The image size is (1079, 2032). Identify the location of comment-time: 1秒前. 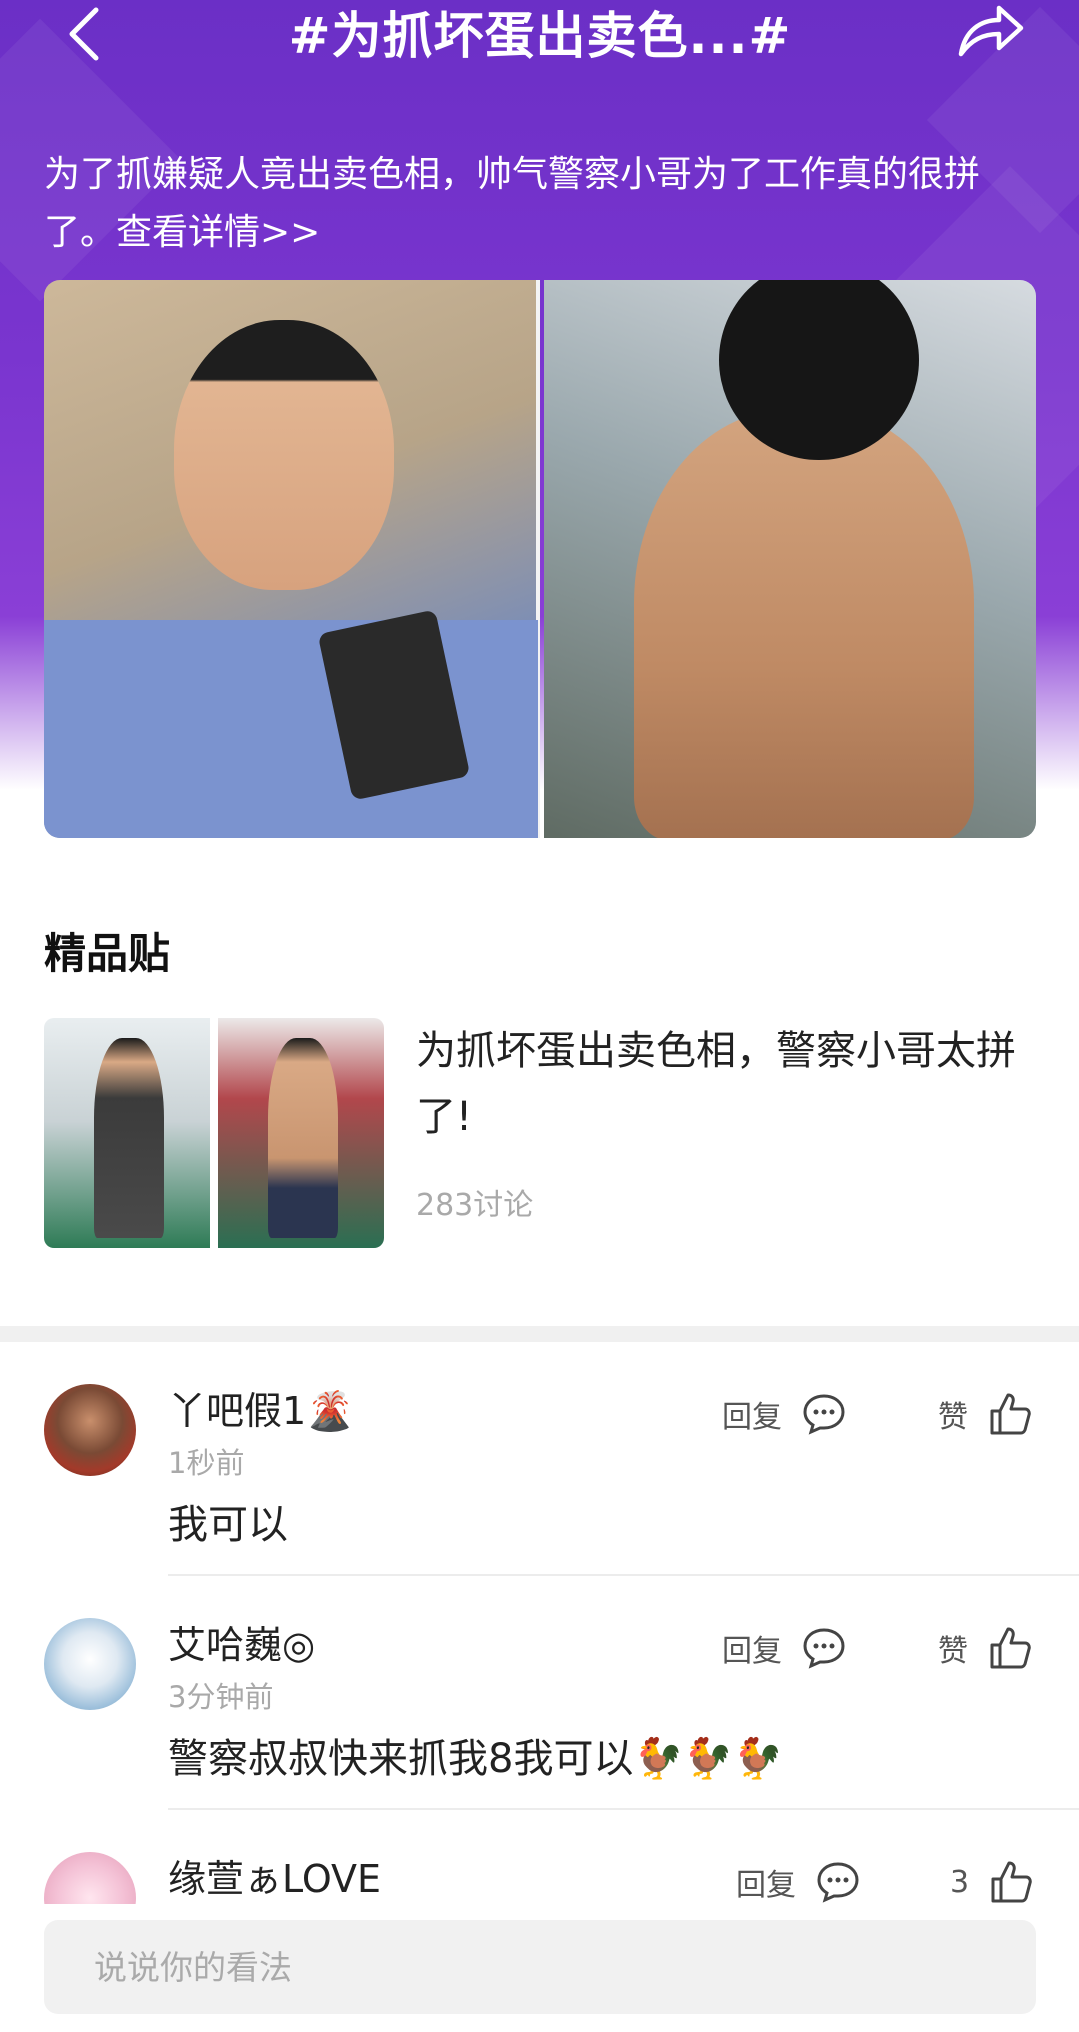
(206, 1463).